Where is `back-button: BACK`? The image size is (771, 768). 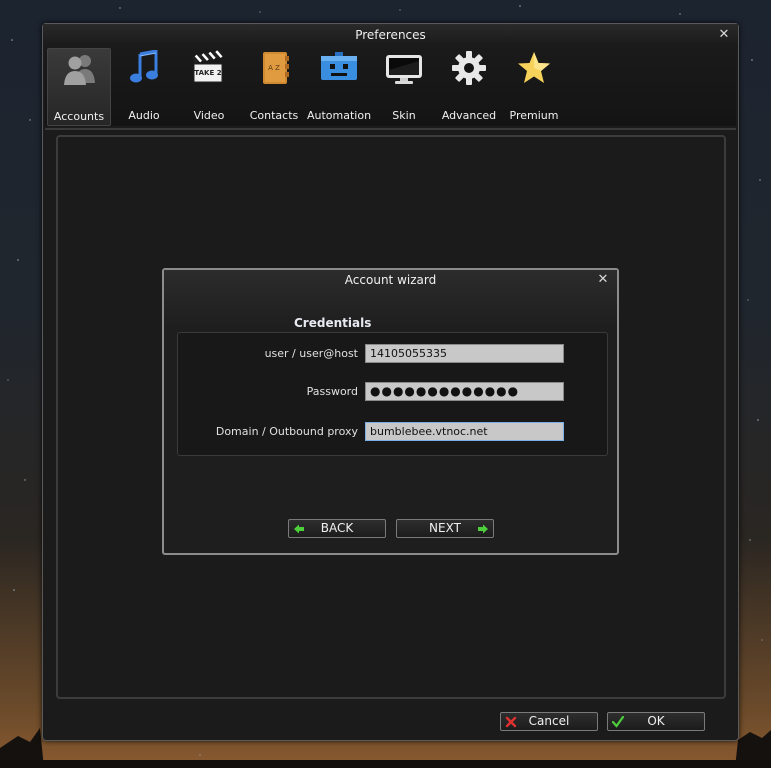 back-button: BACK is located at coordinates (337, 528).